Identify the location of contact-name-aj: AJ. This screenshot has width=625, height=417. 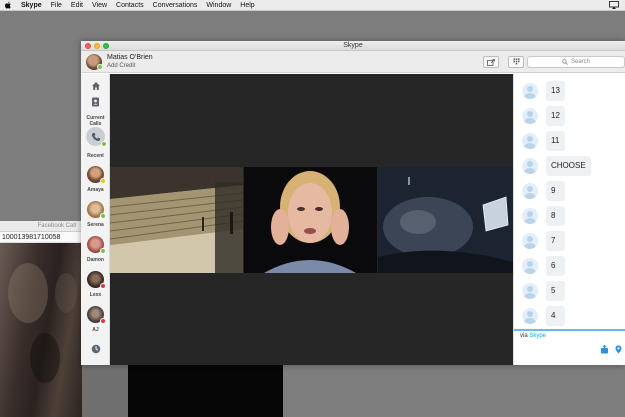
(95, 330).